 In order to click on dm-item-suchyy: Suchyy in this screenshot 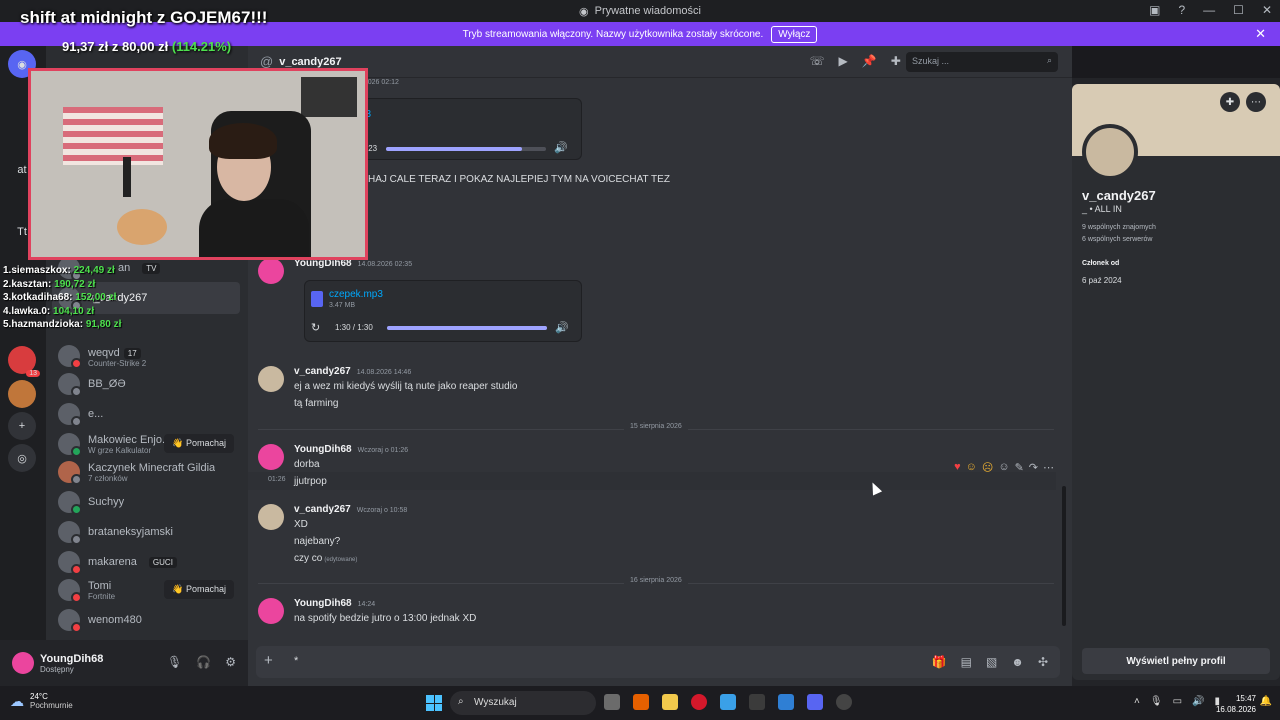, I will do `click(146, 502)`.